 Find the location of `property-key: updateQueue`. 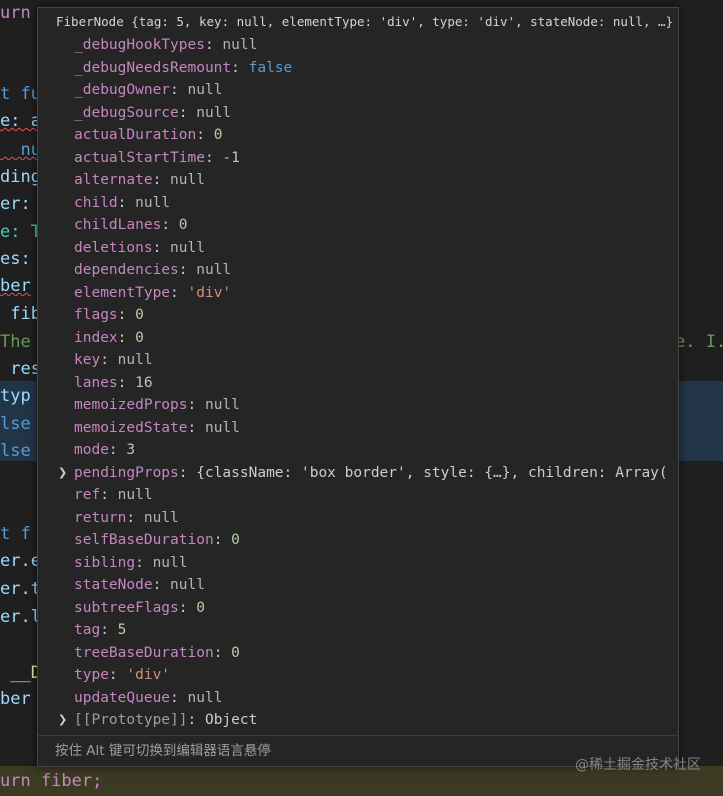

property-key: updateQueue is located at coordinates (122, 697).